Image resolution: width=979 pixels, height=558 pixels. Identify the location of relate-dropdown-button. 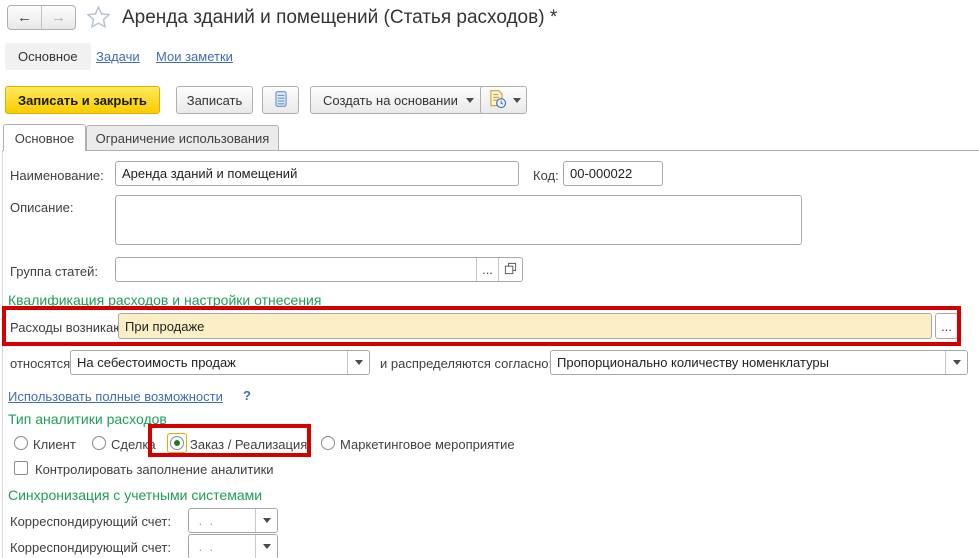
(358, 362).